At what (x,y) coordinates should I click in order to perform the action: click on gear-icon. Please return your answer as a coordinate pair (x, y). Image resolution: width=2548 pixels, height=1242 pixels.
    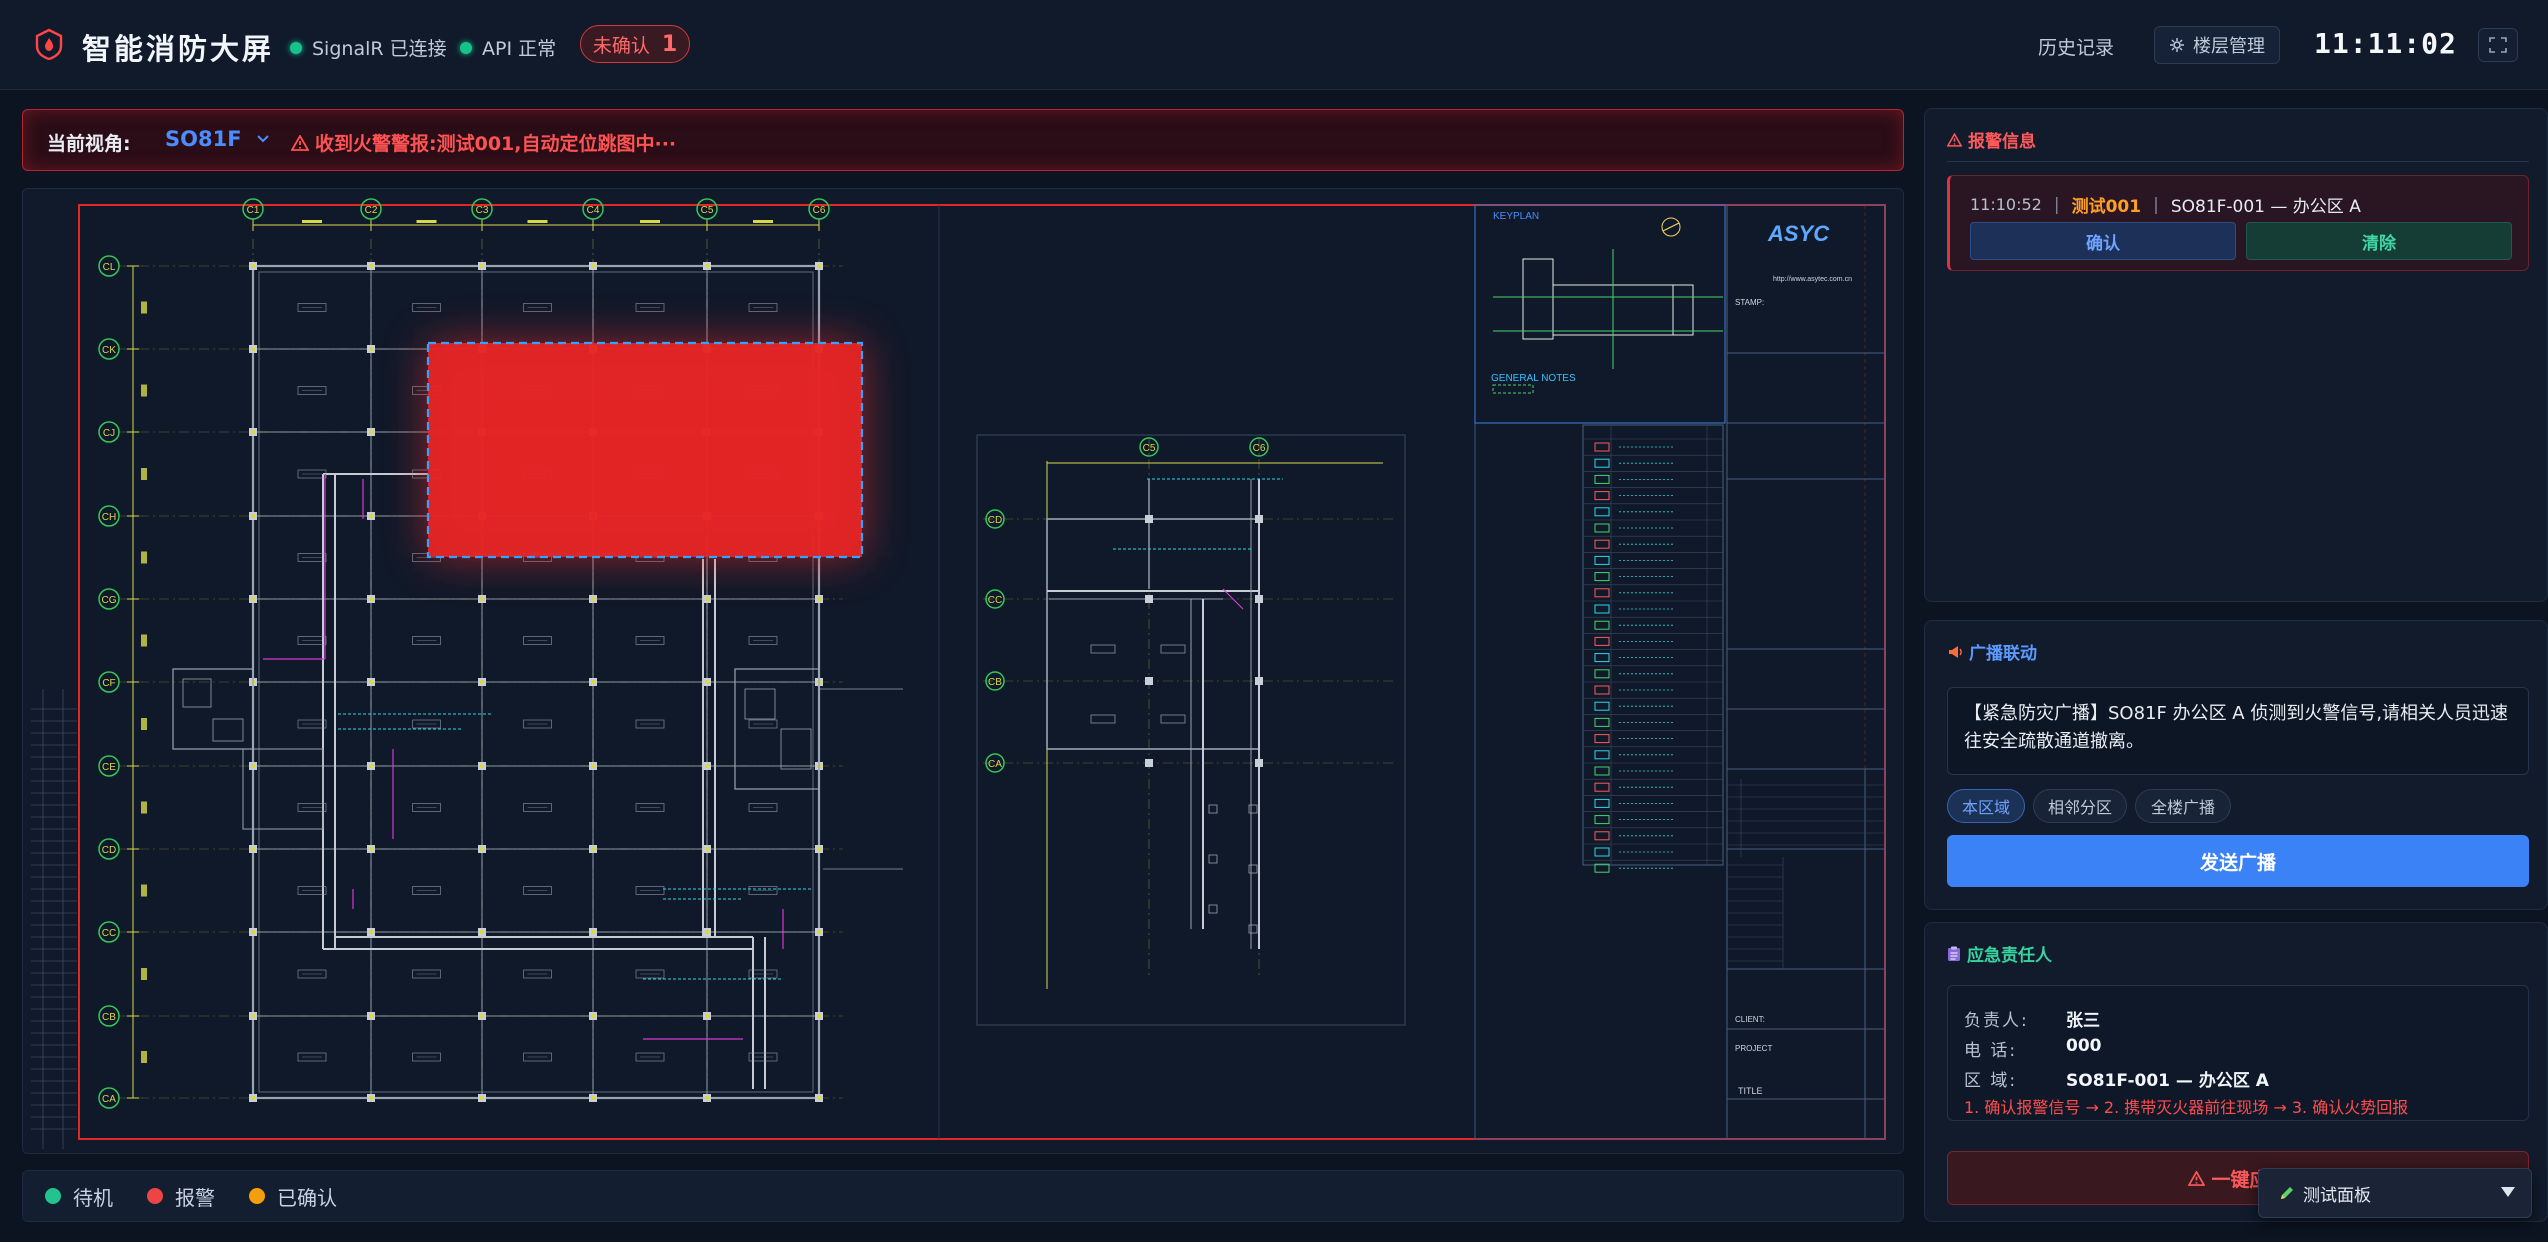
    Looking at the image, I should click on (2177, 45).